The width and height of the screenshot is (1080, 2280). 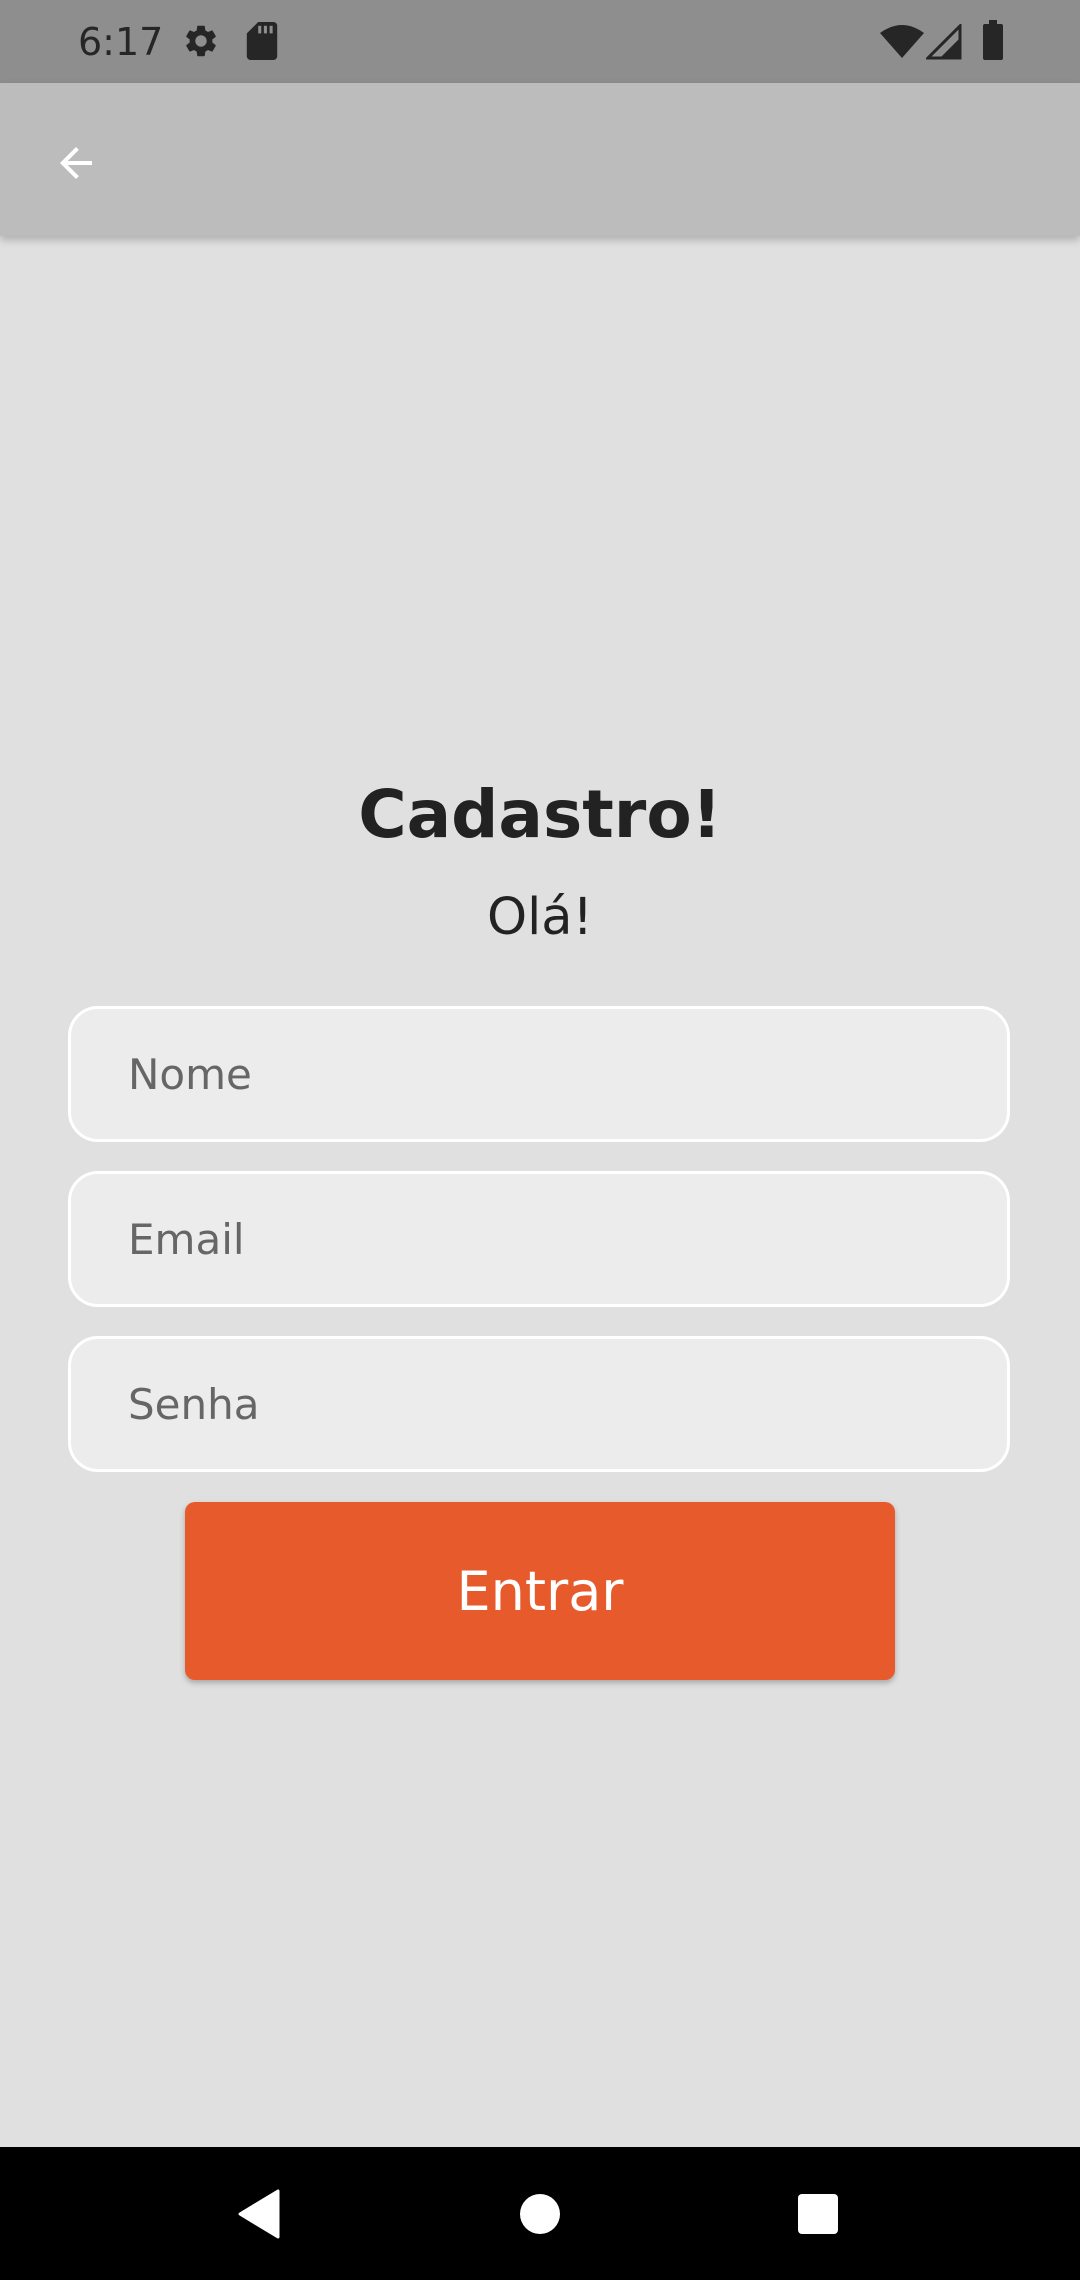 What do you see at coordinates (902, 41) in the screenshot?
I see `wifi-icon` at bounding box center [902, 41].